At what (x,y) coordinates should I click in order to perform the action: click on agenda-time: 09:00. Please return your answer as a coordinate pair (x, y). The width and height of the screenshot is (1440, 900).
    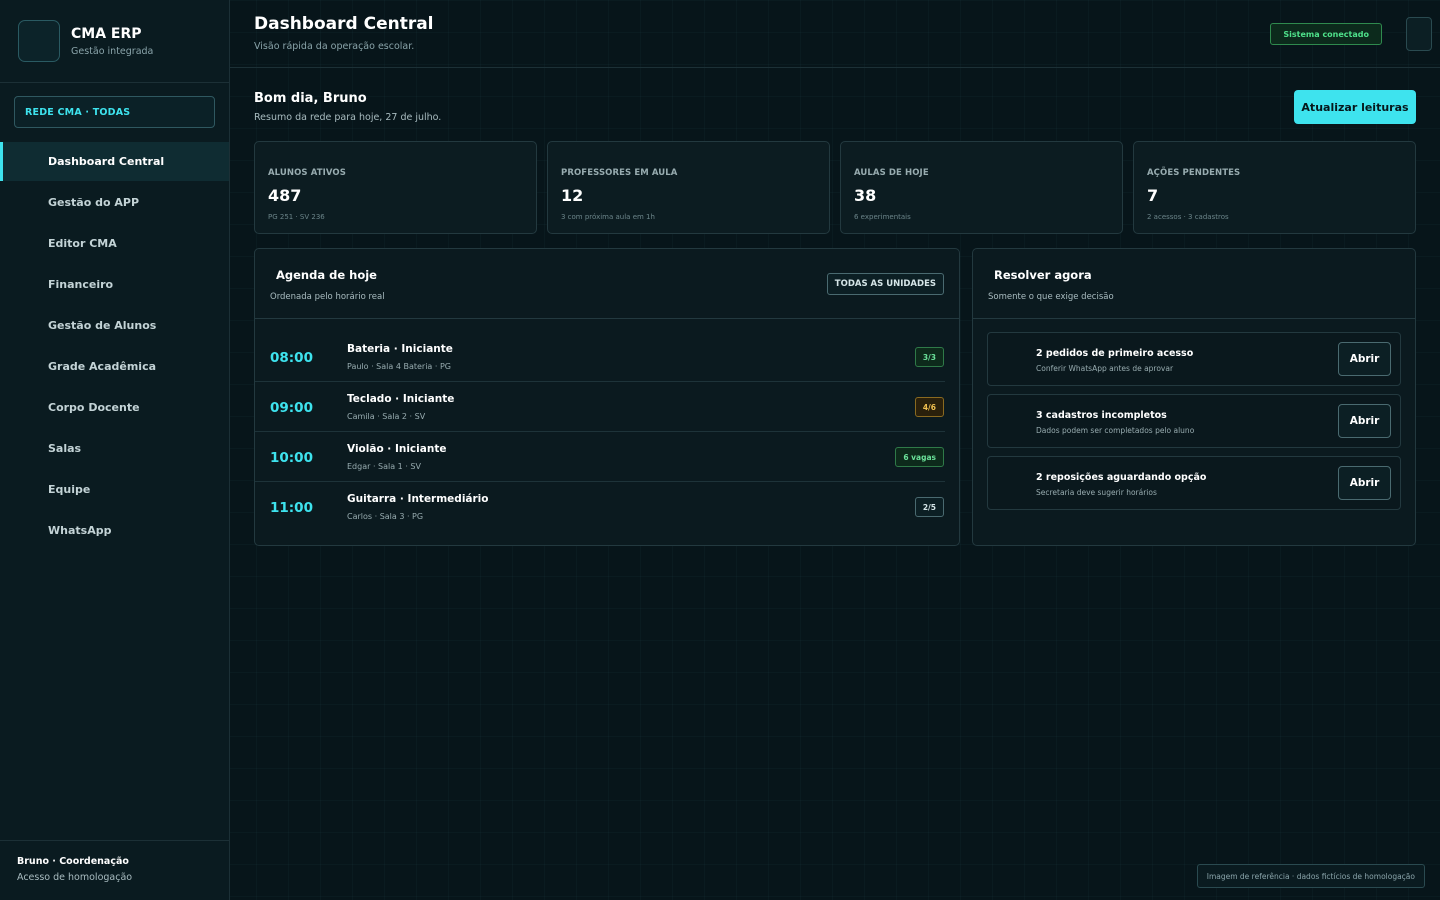
    Looking at the image, I should click on (291, 408).